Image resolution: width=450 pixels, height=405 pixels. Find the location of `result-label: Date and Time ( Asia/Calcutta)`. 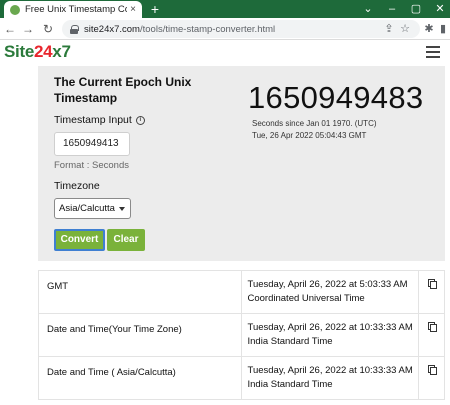

result-label: Date and Time ( Asia/Calcutta) is located at coordinates (140, 378).